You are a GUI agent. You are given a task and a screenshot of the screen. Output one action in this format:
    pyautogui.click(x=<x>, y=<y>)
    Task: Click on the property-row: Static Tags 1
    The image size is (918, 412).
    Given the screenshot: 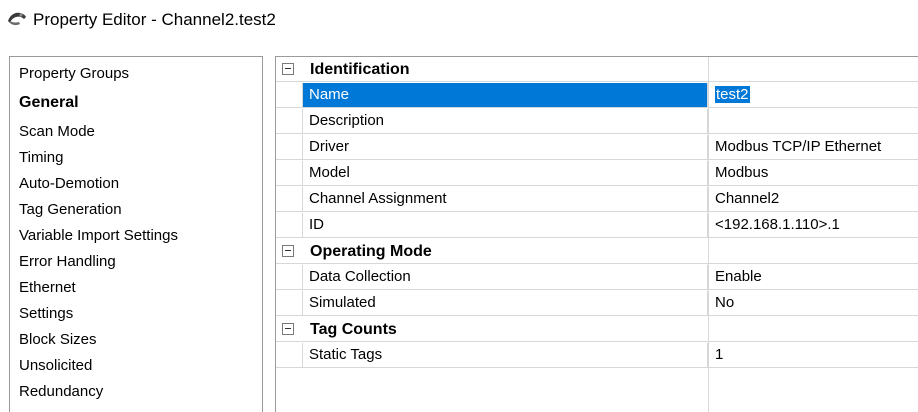 What is the action you would take?
    pyautogui.click(x=597, y=355)
    